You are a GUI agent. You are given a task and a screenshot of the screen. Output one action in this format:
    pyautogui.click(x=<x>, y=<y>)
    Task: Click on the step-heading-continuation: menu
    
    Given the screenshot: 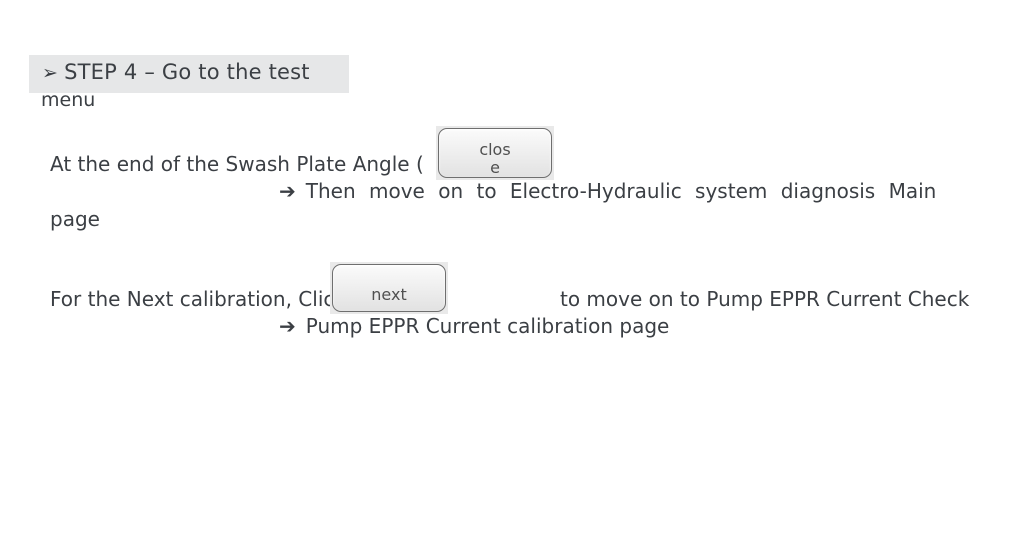 What is the action you would take?
    pyautogui.click(x=68, y=100)
    